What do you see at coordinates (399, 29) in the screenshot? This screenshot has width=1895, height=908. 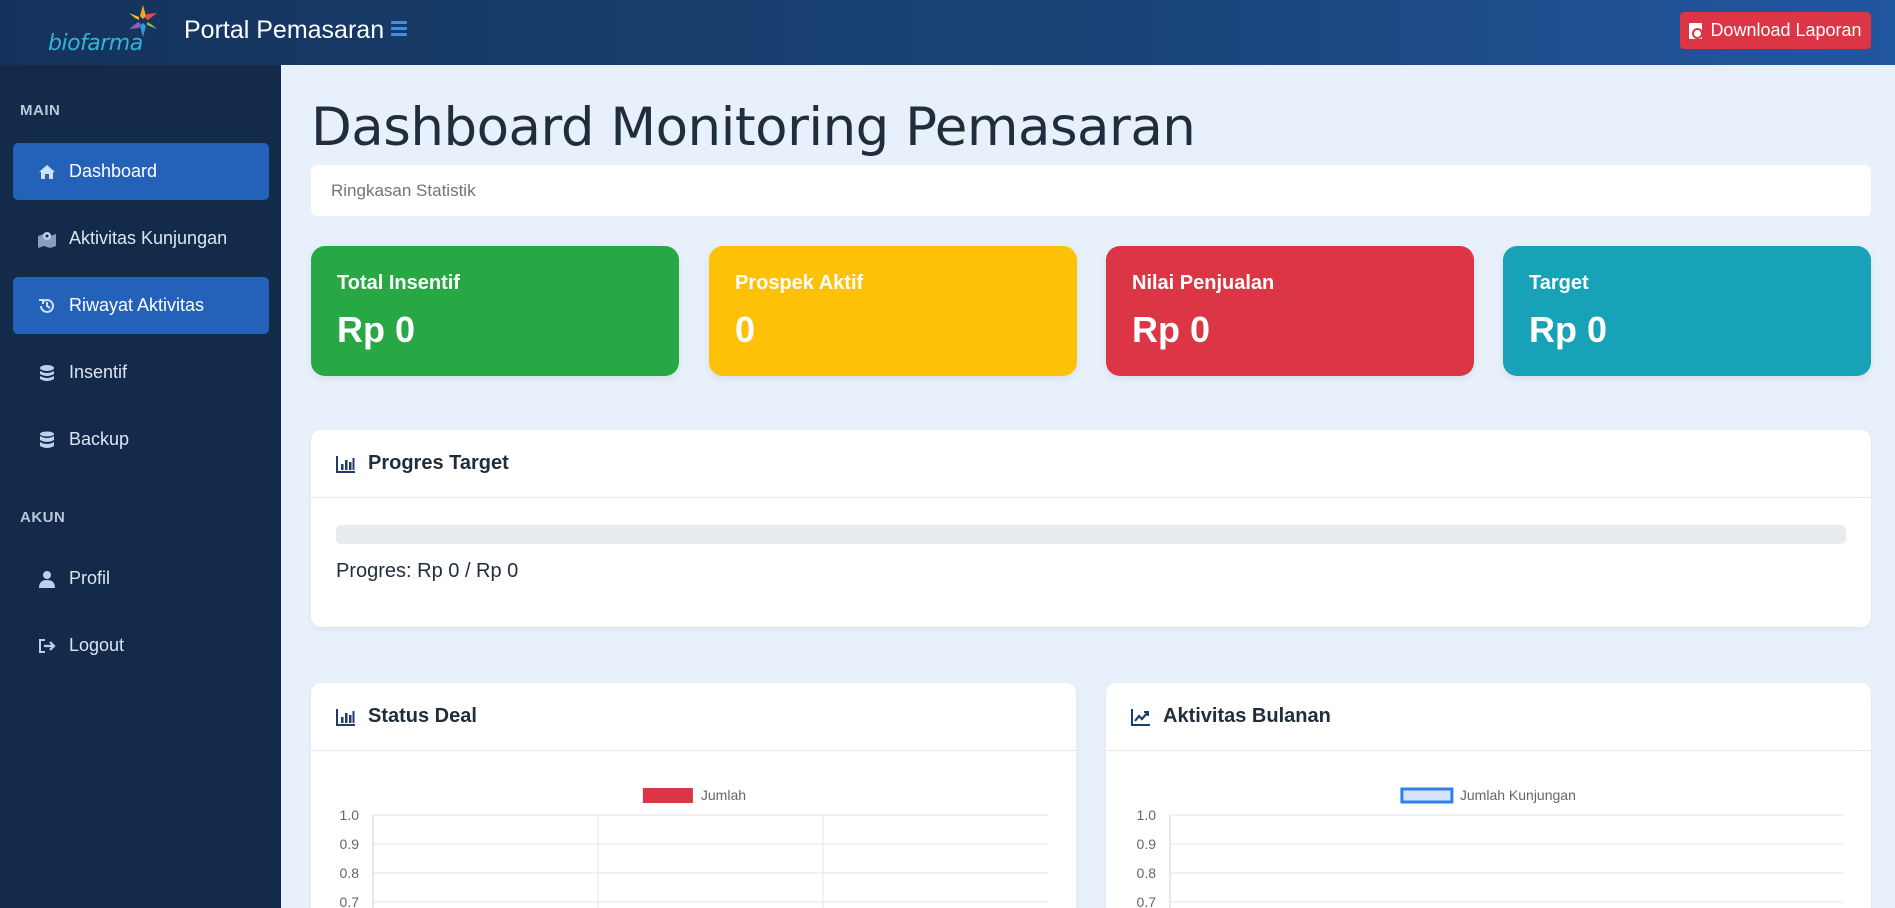 I see `menu-toggle-icon` at bounding box center [399, 29].